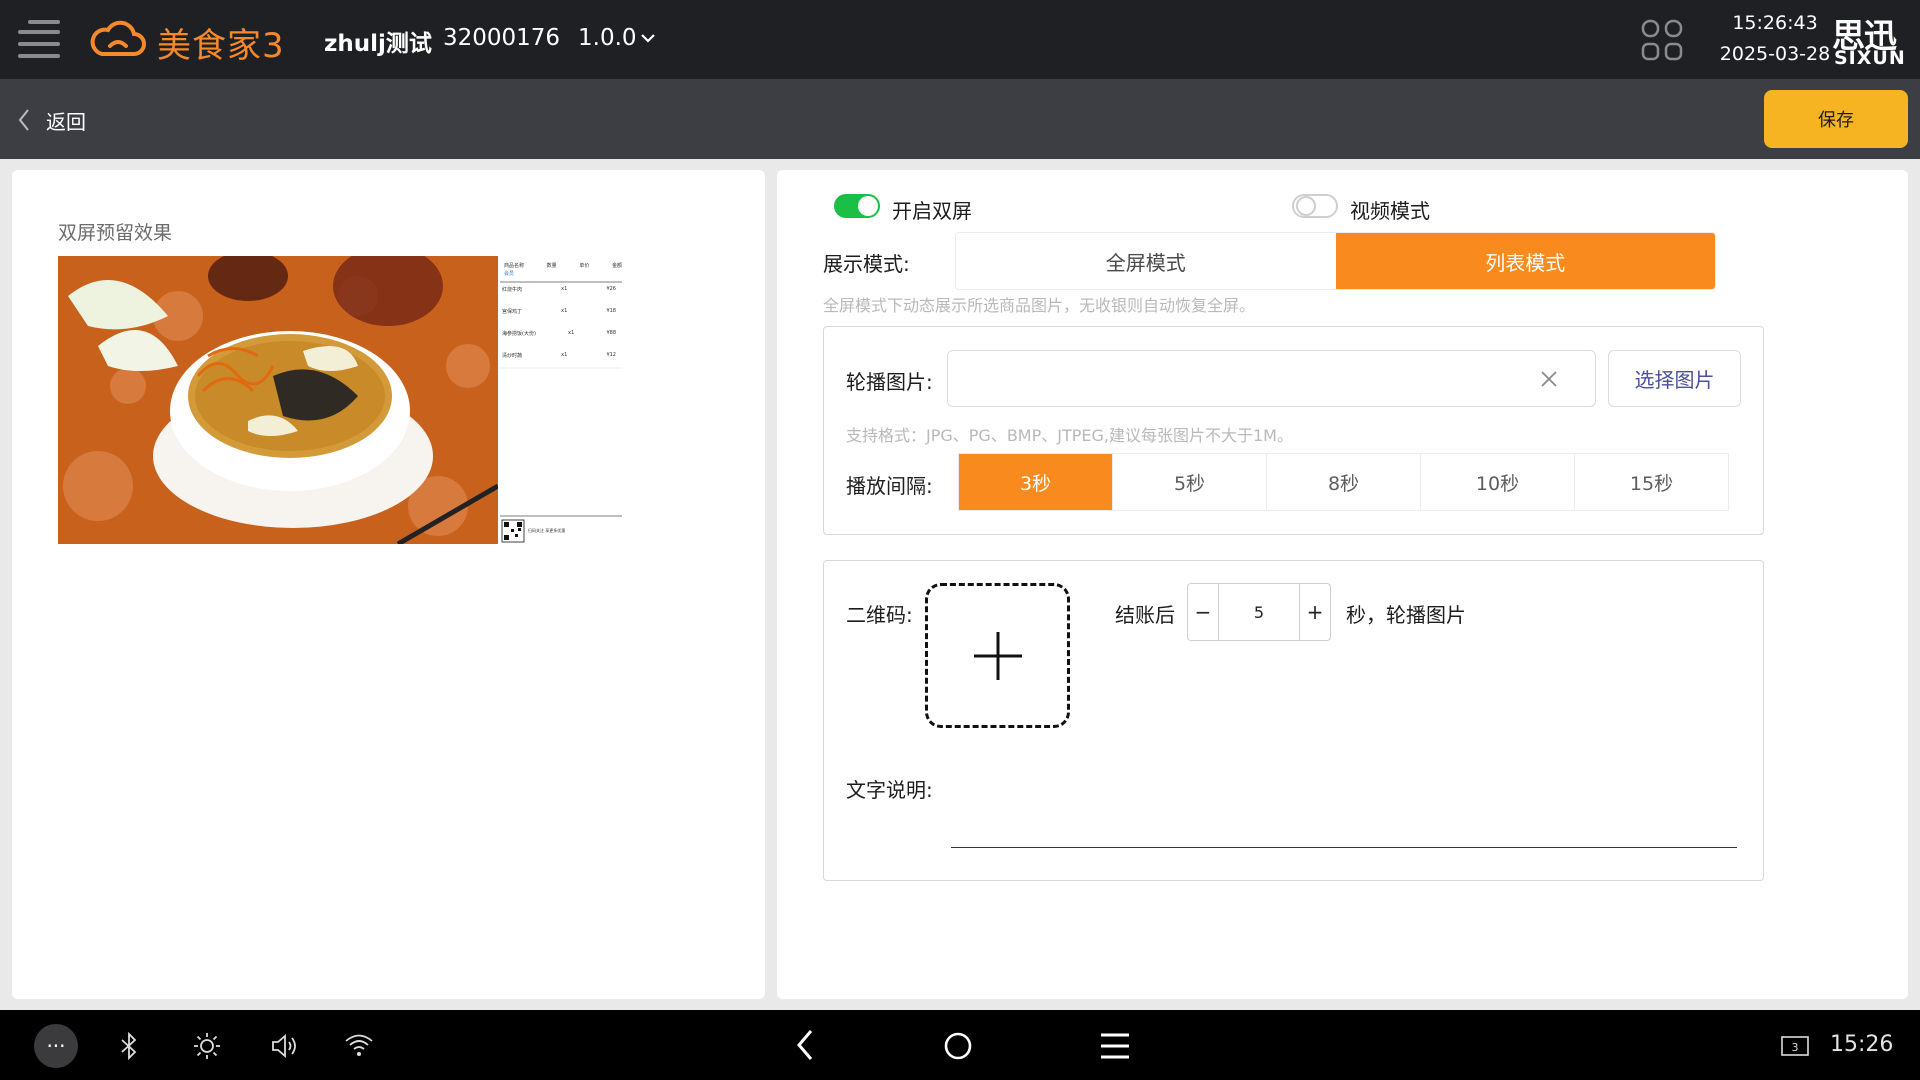  I want to click on mini-list-row: 清炒时蔬 x1 ¥12, so click(559, 355).